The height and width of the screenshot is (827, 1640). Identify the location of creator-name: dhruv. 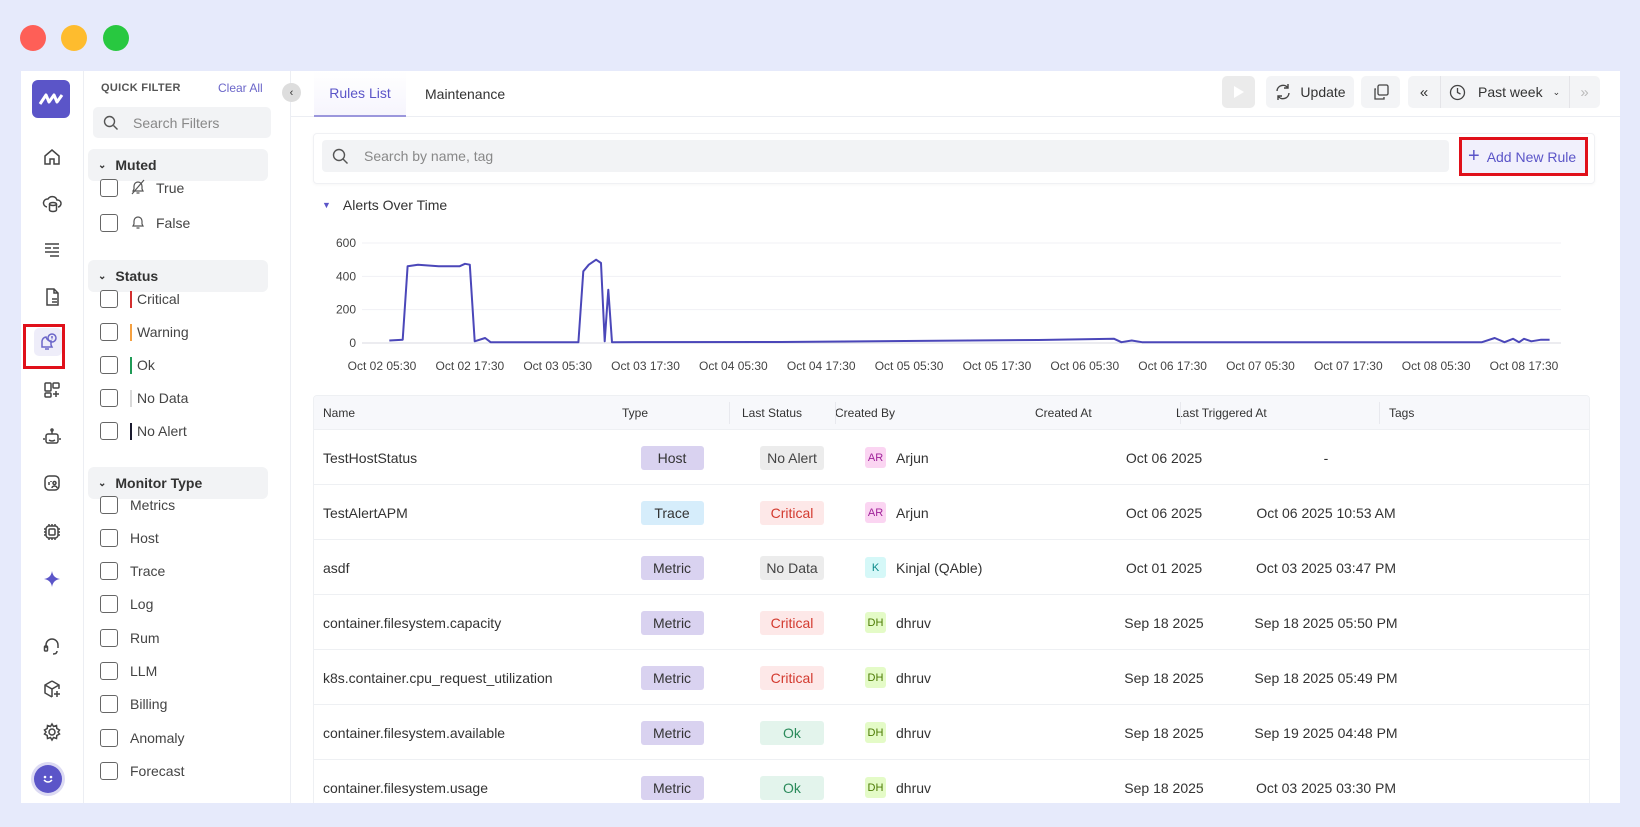
(914, 622).